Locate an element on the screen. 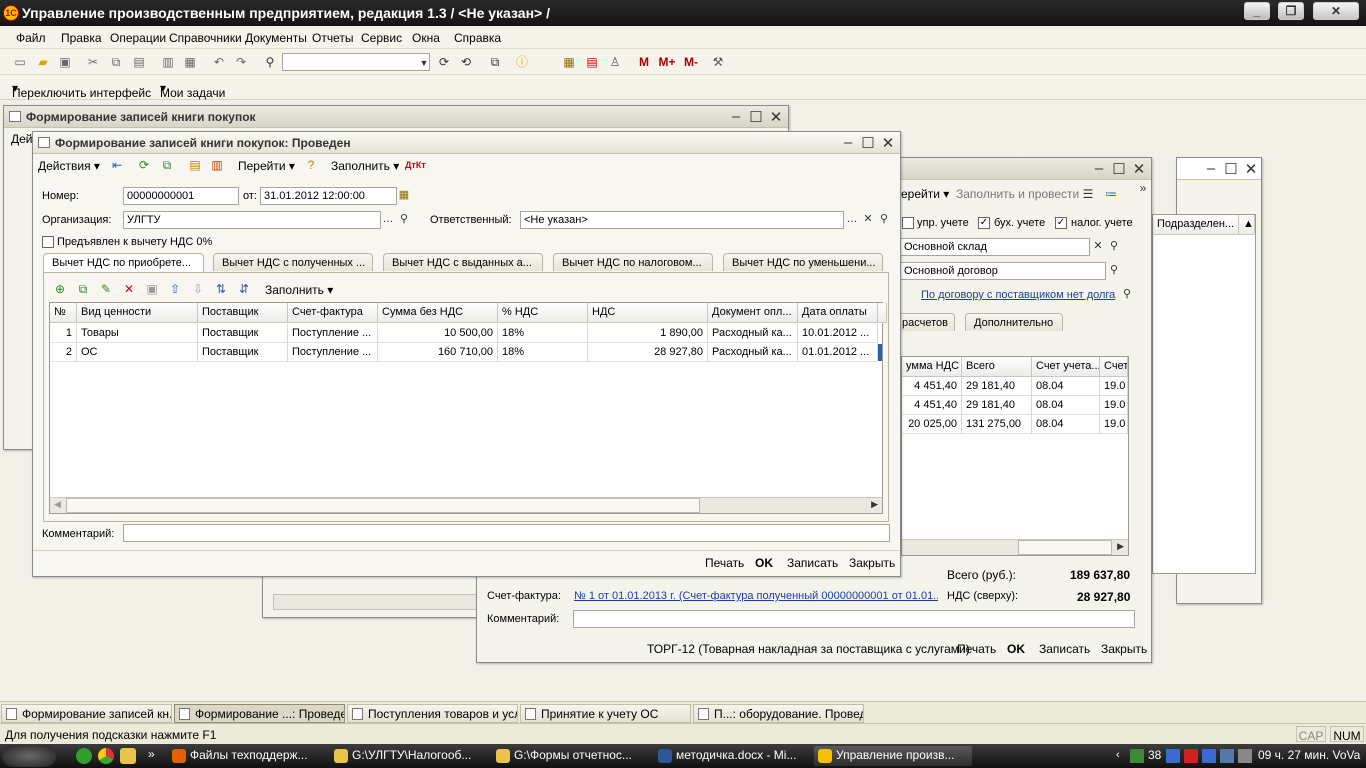 The height and width of the screenshot is (768, 1366). contract-field: Основной договор is located at coordinates (1003, 271).